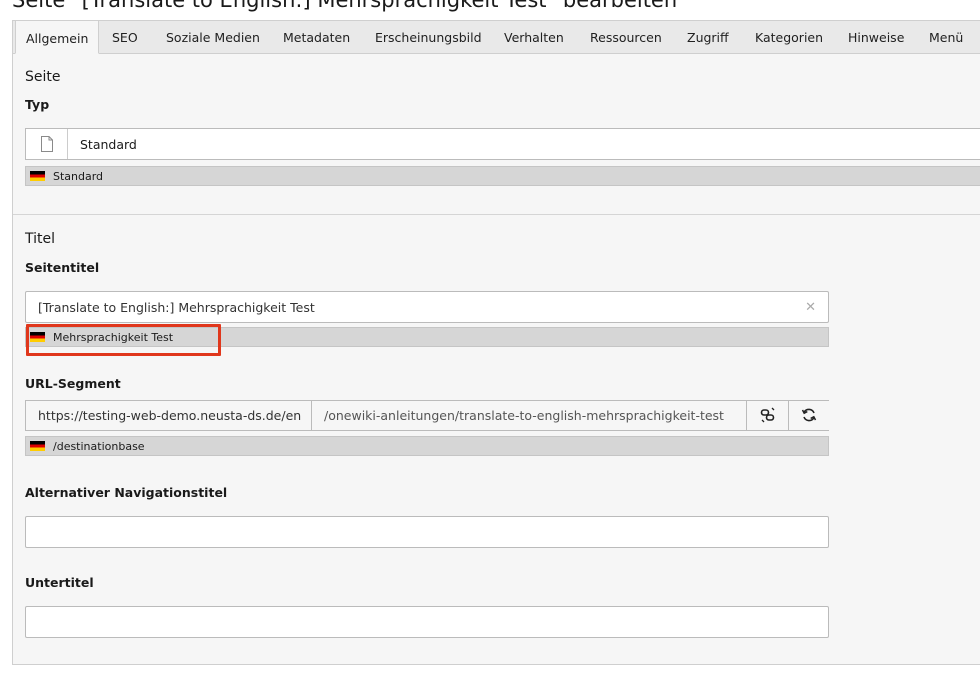 Image resolution: width=980 pixels, height=686 pixels. Describe the element at coordinates (99, 446) in the screenshot. I see `url-default-value: /destinationbase` at that location.